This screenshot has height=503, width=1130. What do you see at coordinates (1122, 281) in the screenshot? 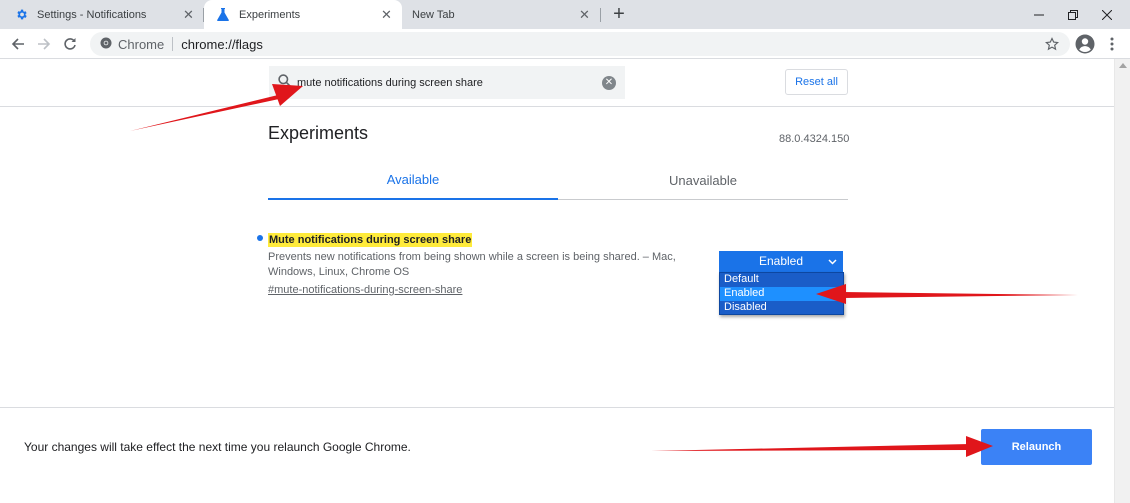
I see `page-scrollbar` at bounding box center [1122, 281].